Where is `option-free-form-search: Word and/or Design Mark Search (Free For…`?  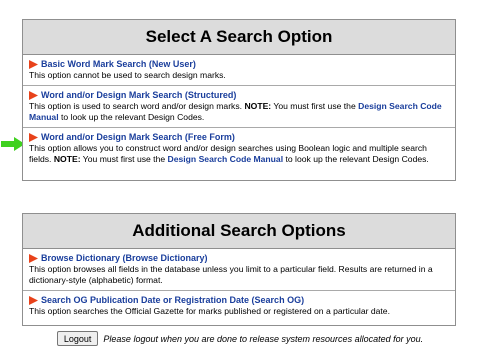 option-free-form-search: Word and/or Design Mark Search (Free For… is located at coordinates (239, 148).